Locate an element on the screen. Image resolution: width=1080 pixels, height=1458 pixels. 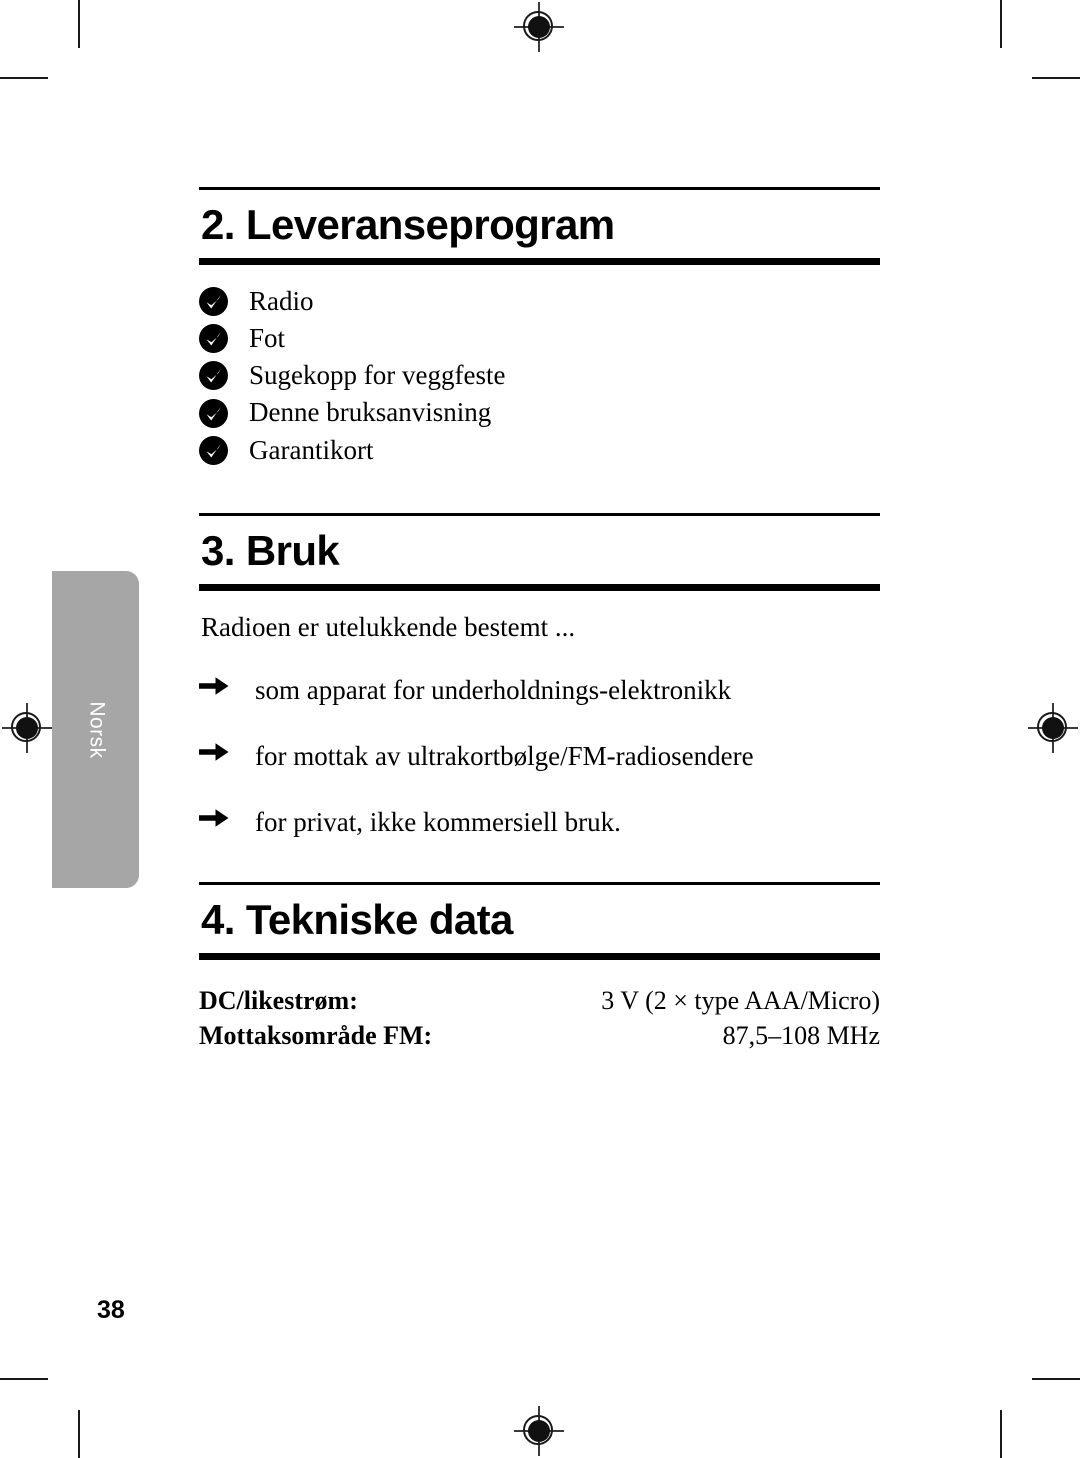
crop-mark-top-left-horizontal is located at coordinates (24, 78).